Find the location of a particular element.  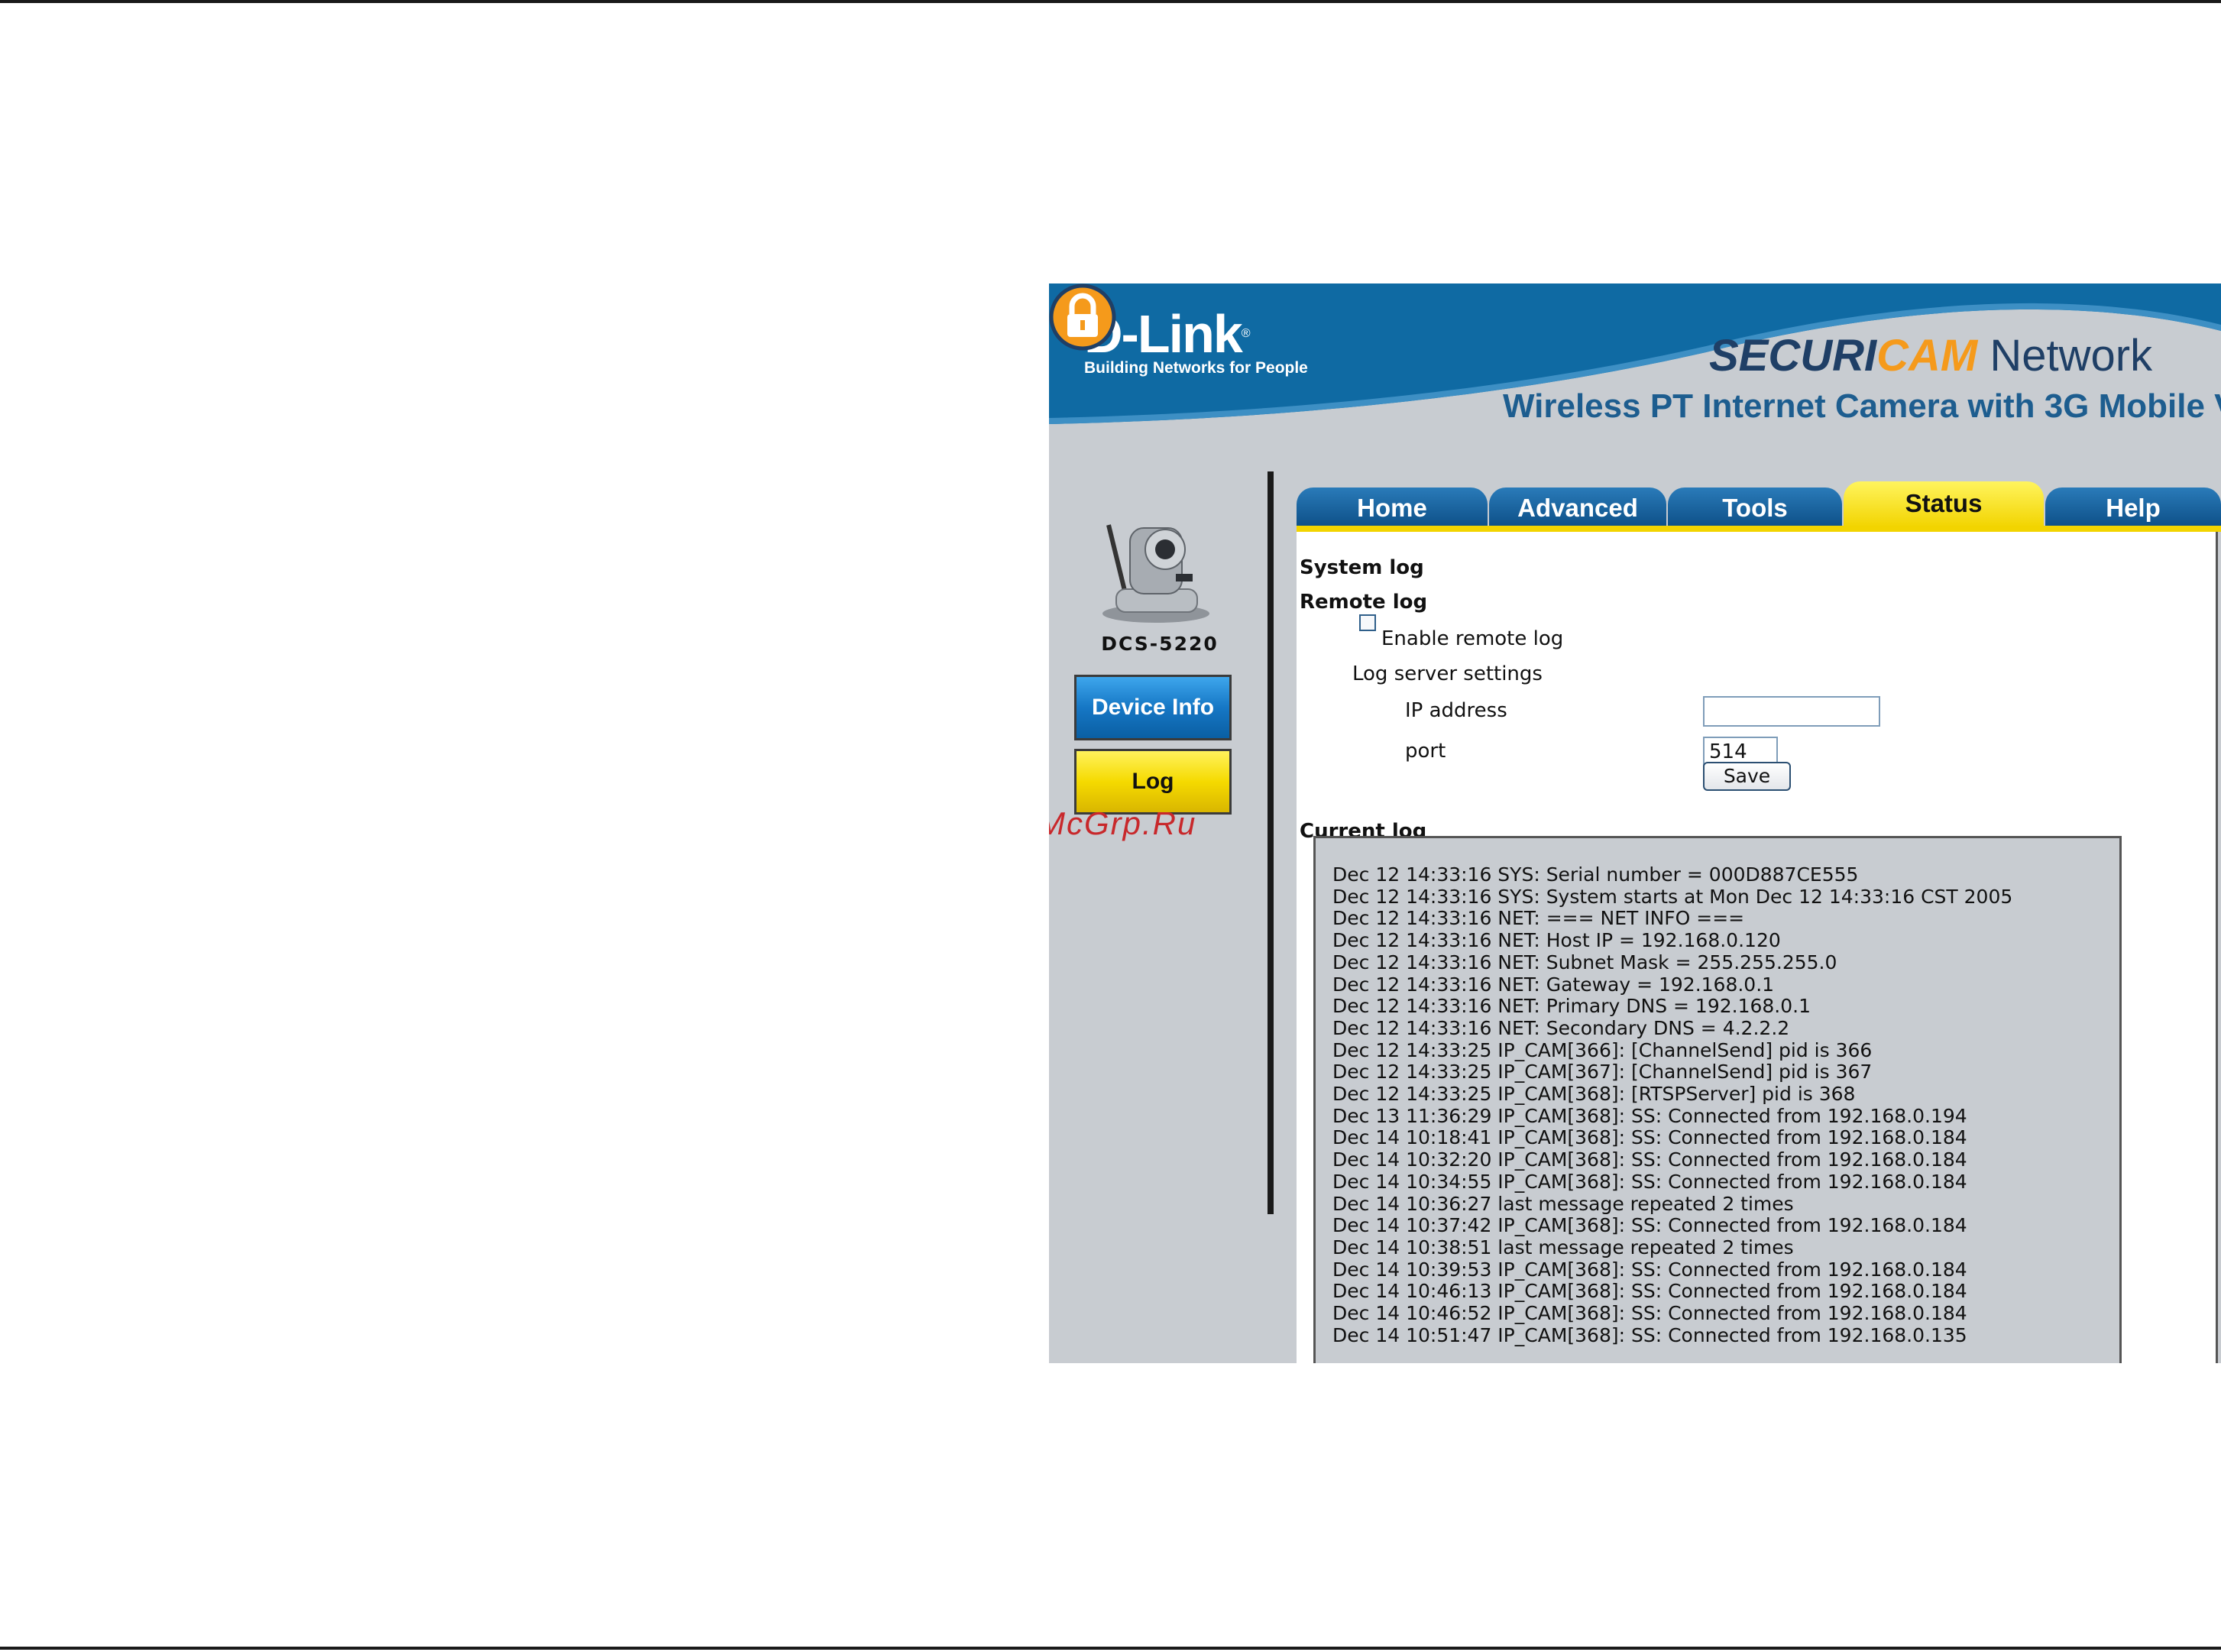

tab-tools: Tools is located at coordinates (1755, 507).